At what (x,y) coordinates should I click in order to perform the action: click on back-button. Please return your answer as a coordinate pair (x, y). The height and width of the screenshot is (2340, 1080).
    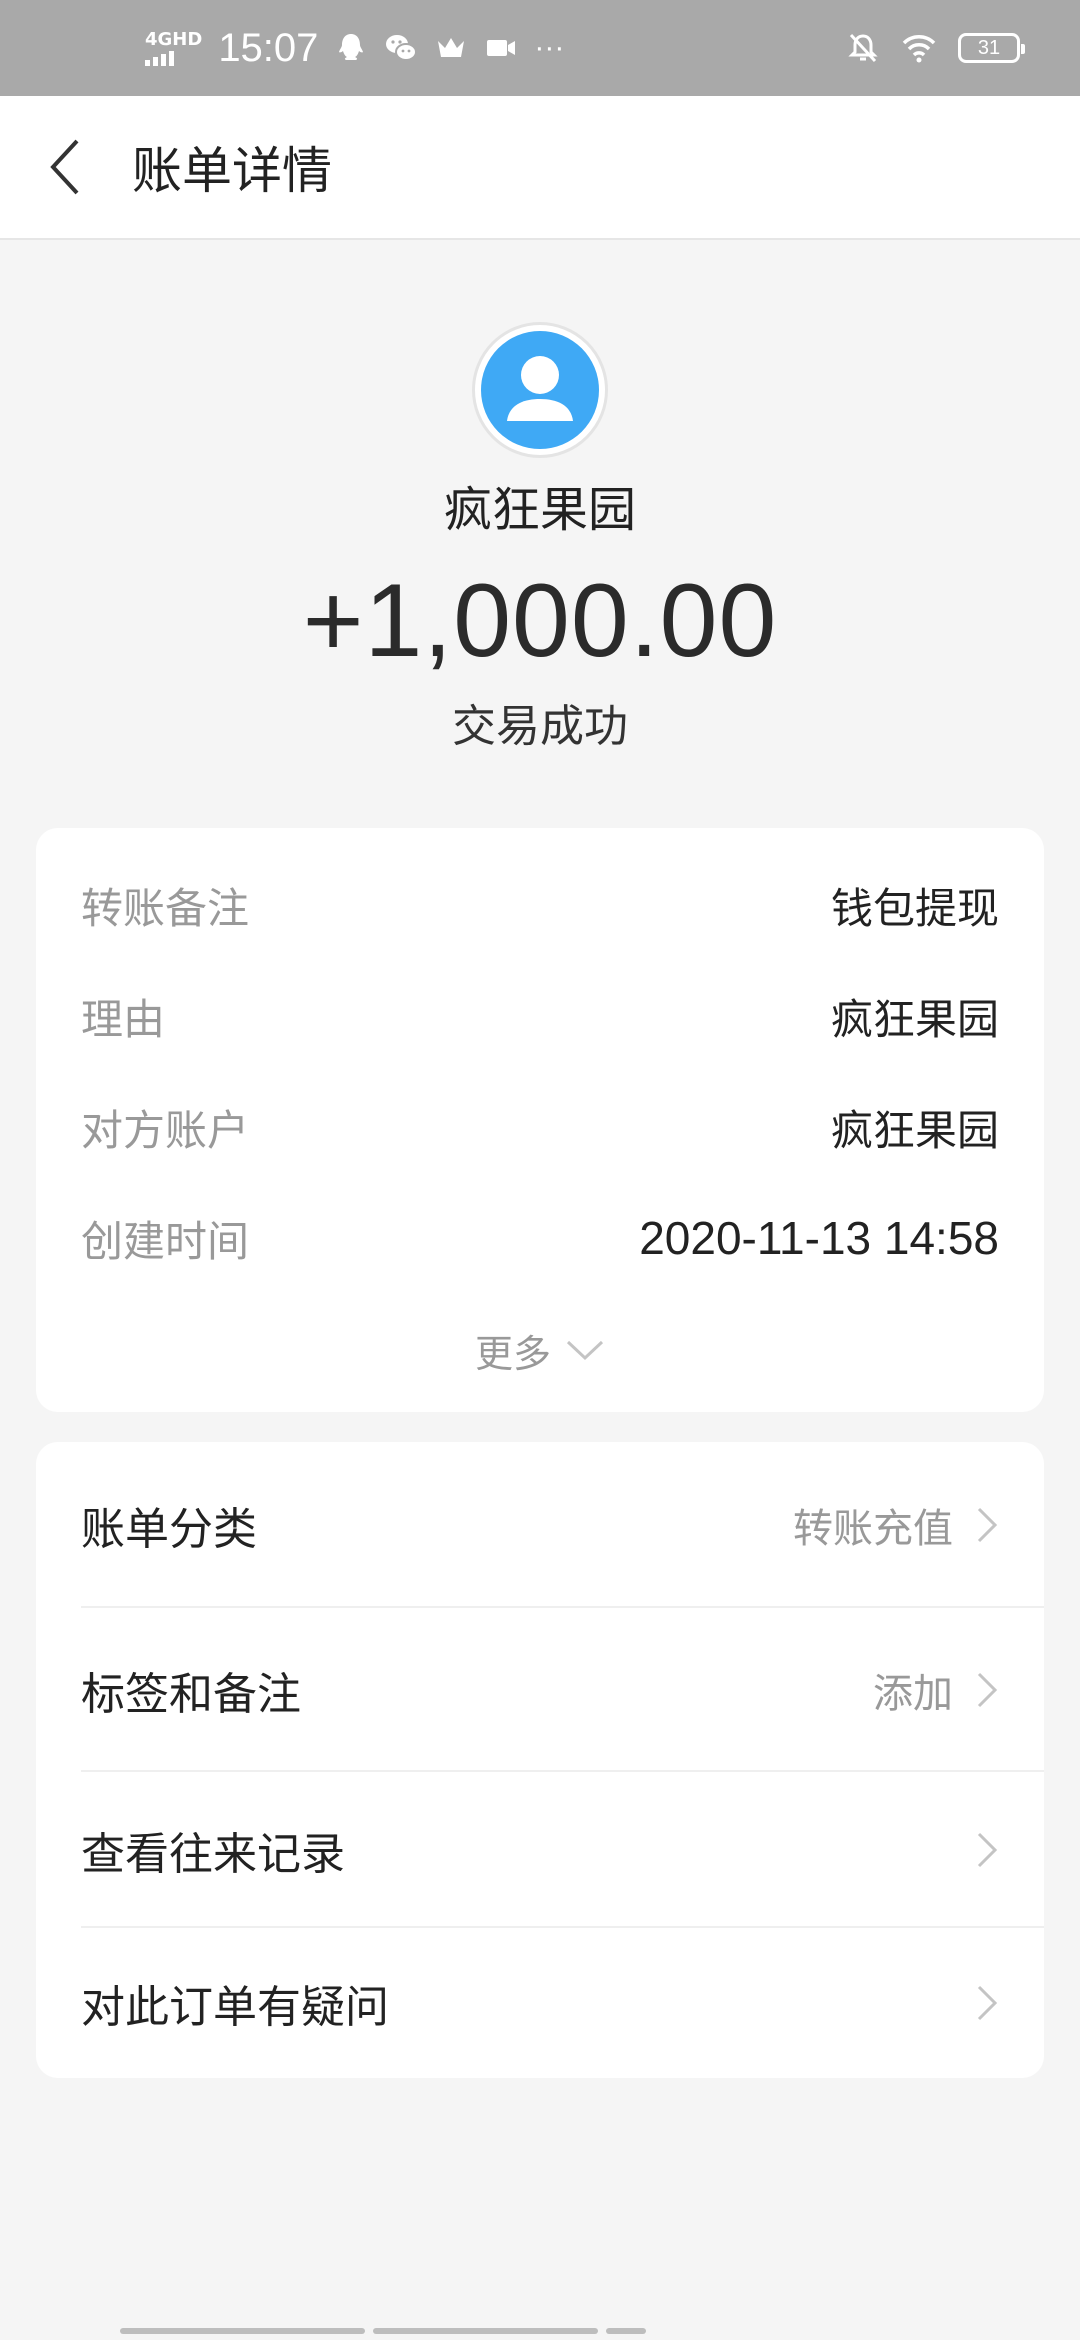
    Looking at the image, I should click on (65, 167).